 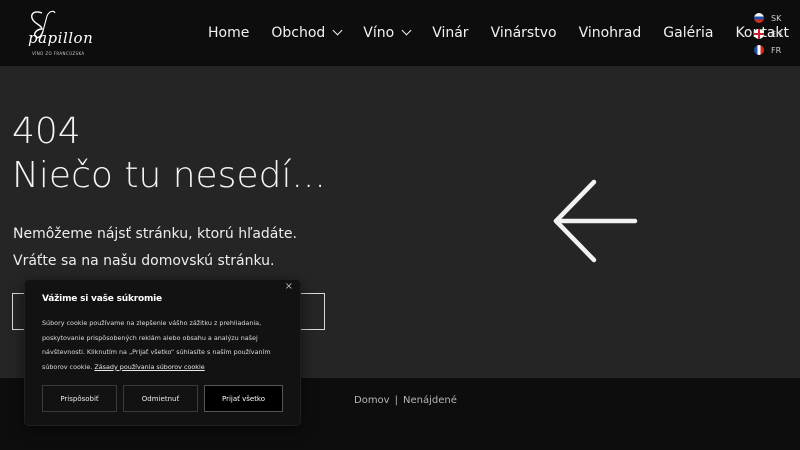 I want to click on error-message-line1: Nemôžeme nájsť stránku, ktorú hľadáte., so click(x=155, y=234).